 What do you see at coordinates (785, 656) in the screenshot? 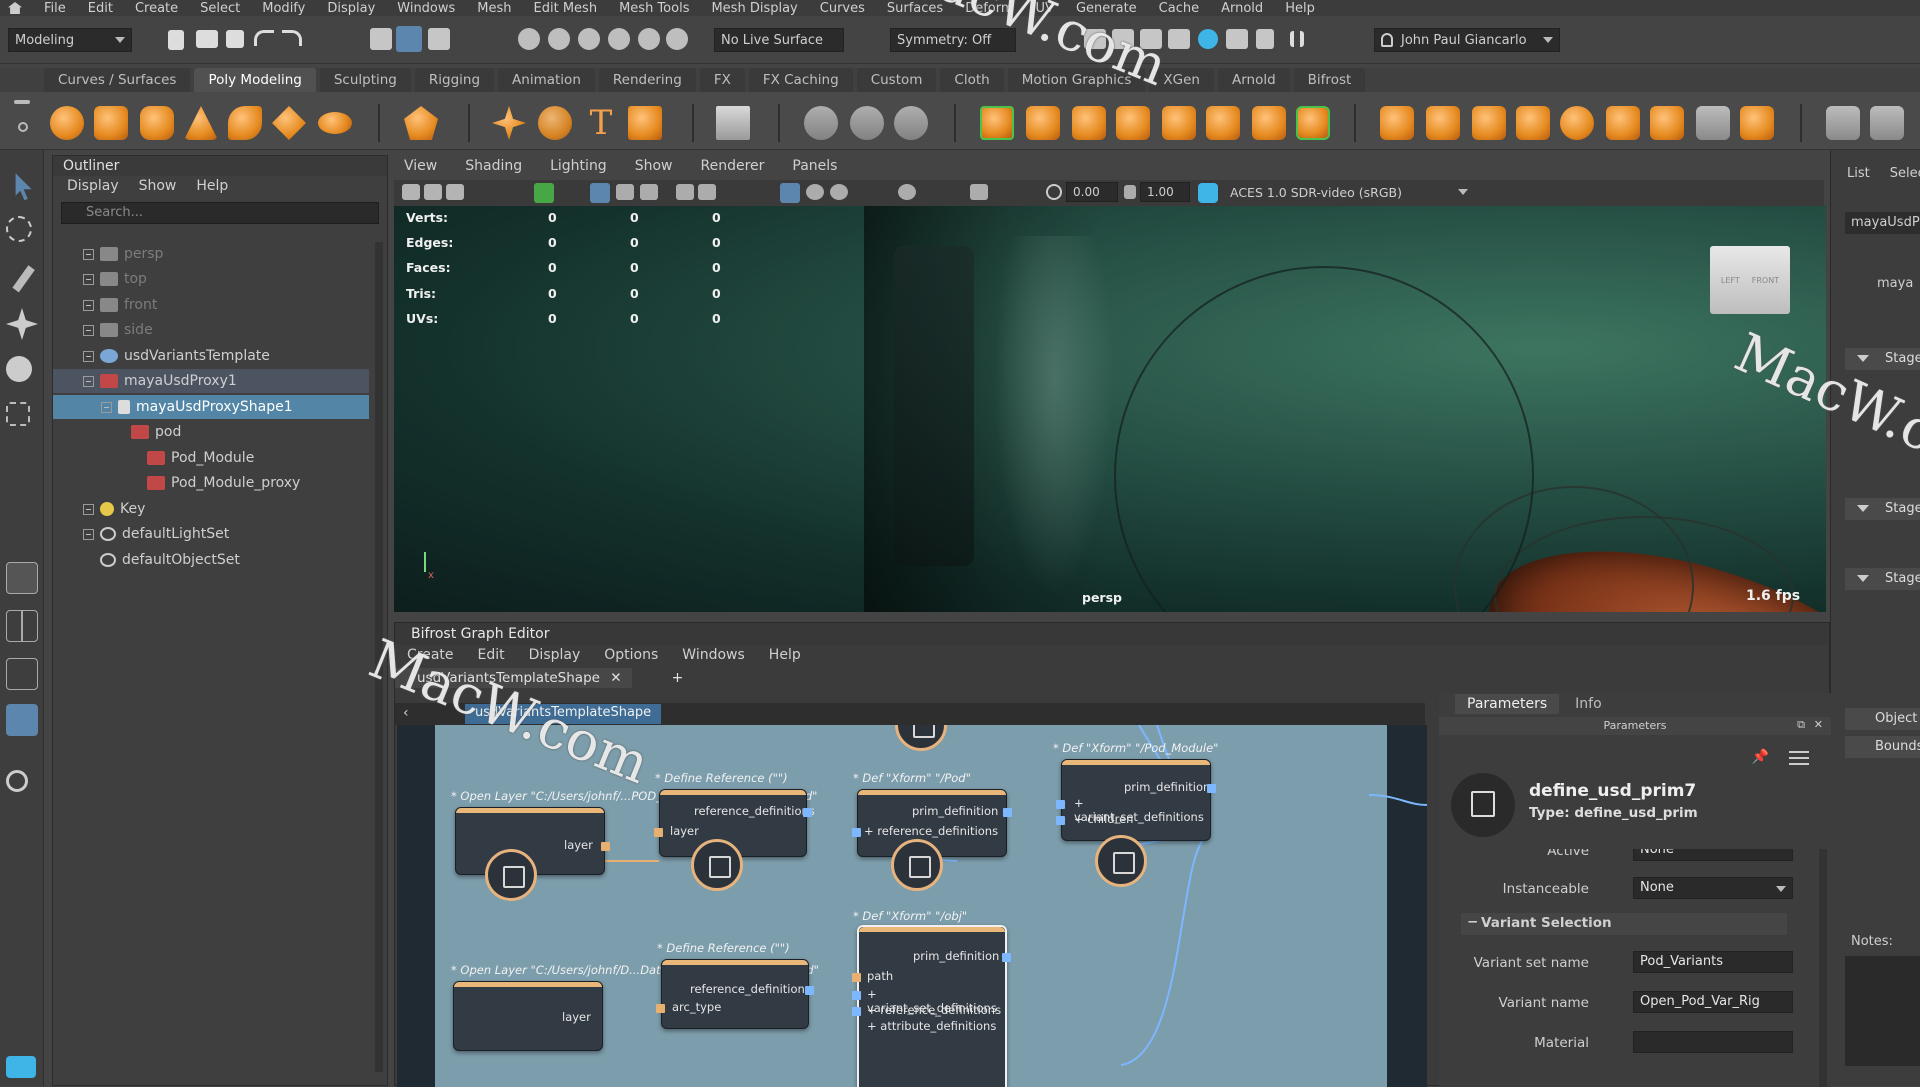
I see `bifrost-menu-help: Help` at bounding box center [785, 656].